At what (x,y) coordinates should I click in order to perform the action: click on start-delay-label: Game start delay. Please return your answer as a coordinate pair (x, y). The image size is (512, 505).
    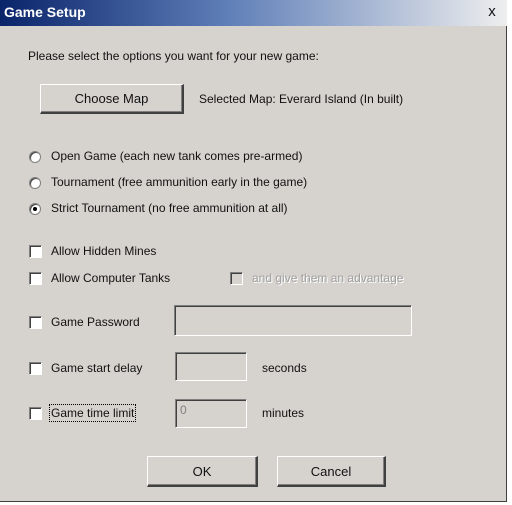
    Looking at the image, I should click on (96, 368).